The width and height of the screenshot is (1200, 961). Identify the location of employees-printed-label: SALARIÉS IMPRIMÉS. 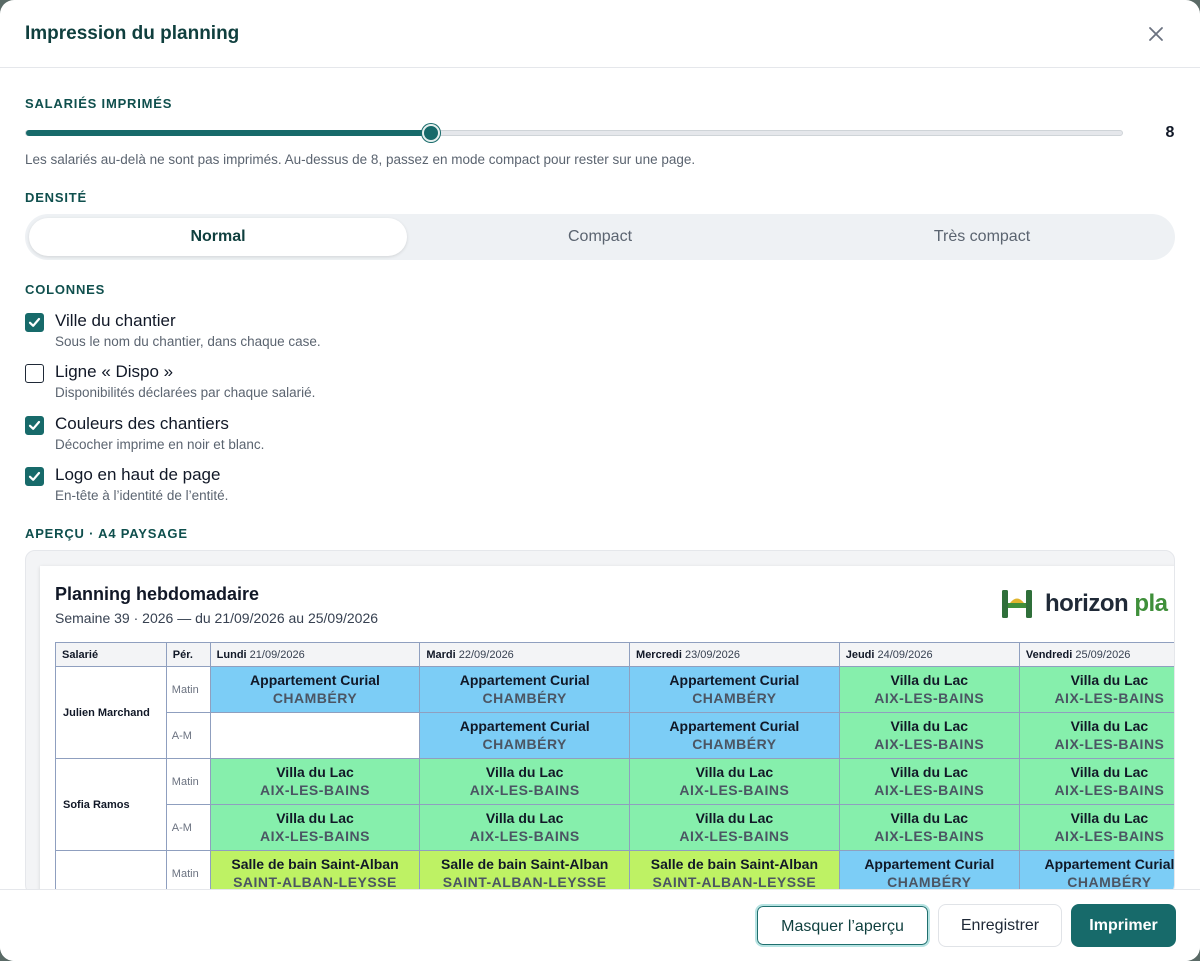
(99, 103).